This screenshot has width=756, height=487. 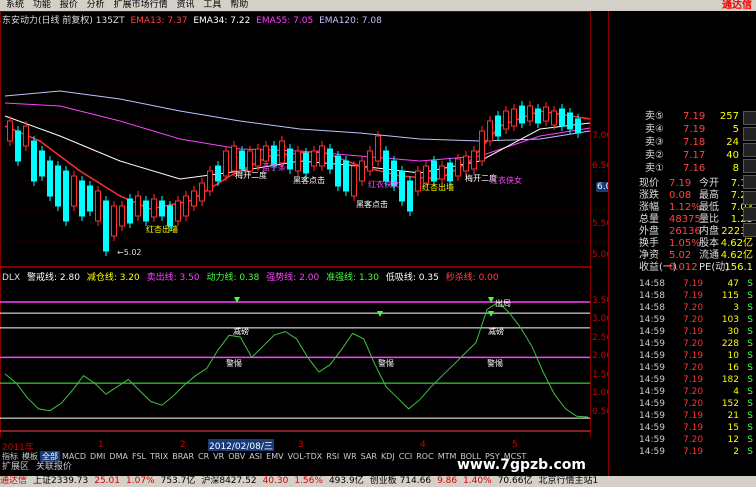 What do you see at coordinates (15, 467) in the screenshot?
I see `tab-extension-area: 扩展区` at bounding box center [15, 467].